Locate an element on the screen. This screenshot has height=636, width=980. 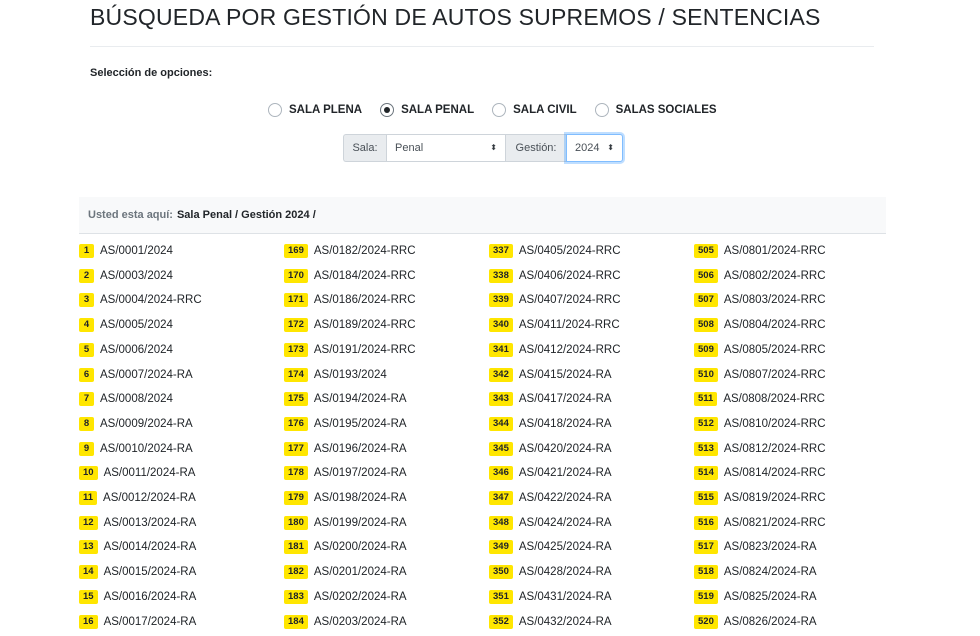
list-item: 10 AS/0011/2024-RA is located at coordinates (137, 473).